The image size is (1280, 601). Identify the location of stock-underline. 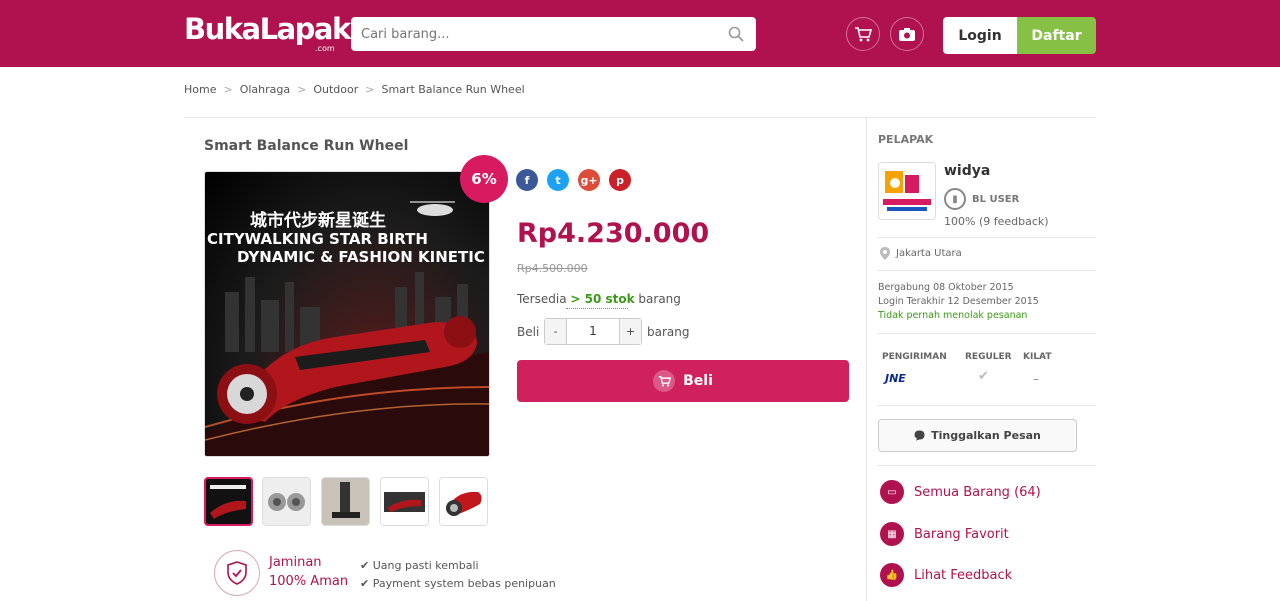
(597, 308).